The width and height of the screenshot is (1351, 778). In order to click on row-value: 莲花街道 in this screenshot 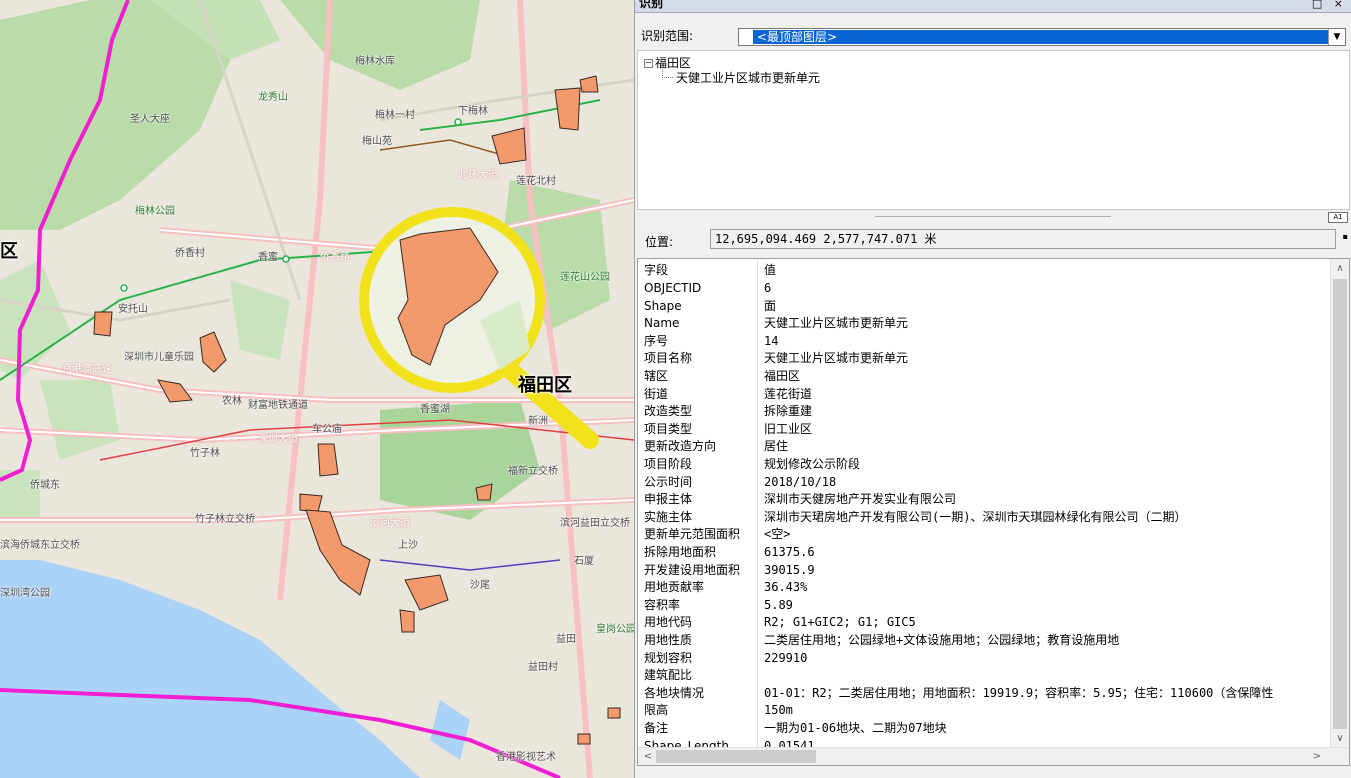, I will do `click(788, 393)`.